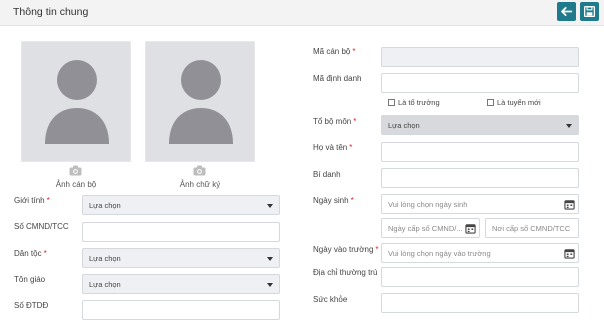 Image resolution: width=604 pixels, height=322 pixels. Describe the element at coordinates (480, 178) in the screenshot. I see `alias-input` at that location.